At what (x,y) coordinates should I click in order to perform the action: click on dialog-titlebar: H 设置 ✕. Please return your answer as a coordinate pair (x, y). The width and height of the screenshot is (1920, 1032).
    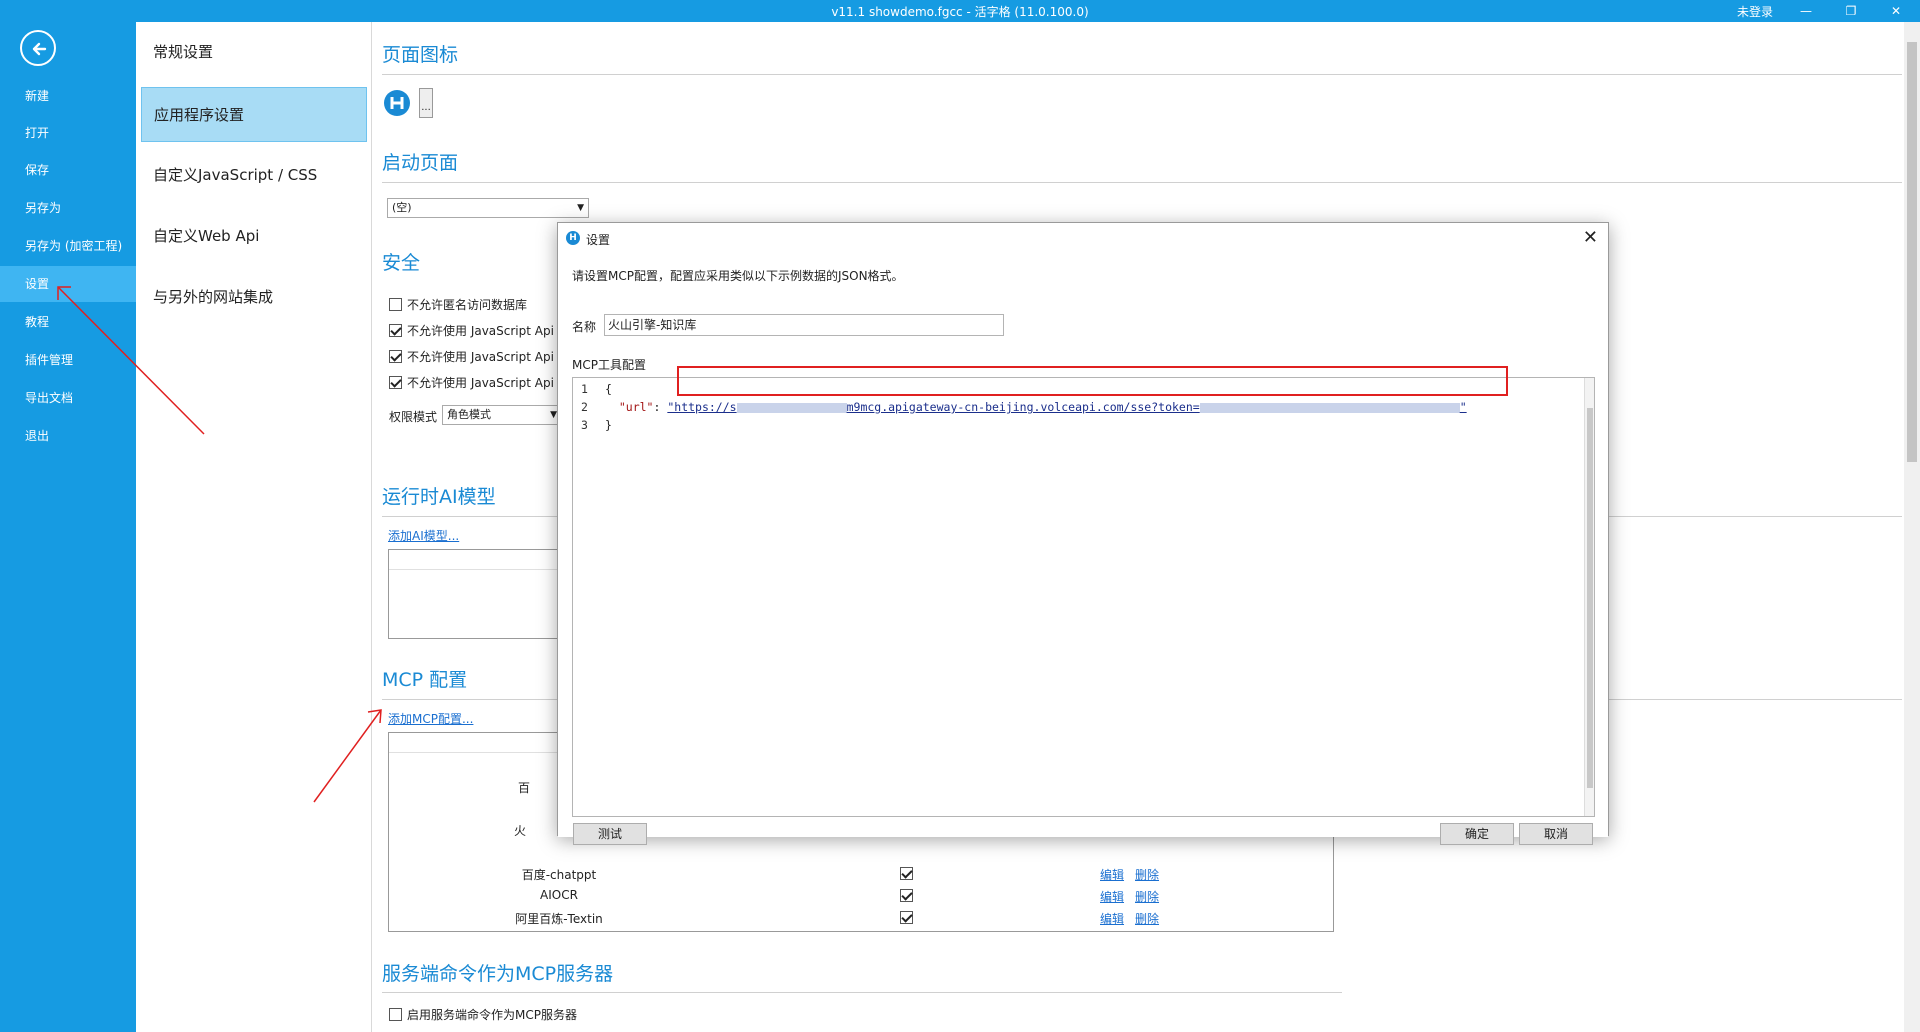
    Looking at the image, I should click on (1083, 238).